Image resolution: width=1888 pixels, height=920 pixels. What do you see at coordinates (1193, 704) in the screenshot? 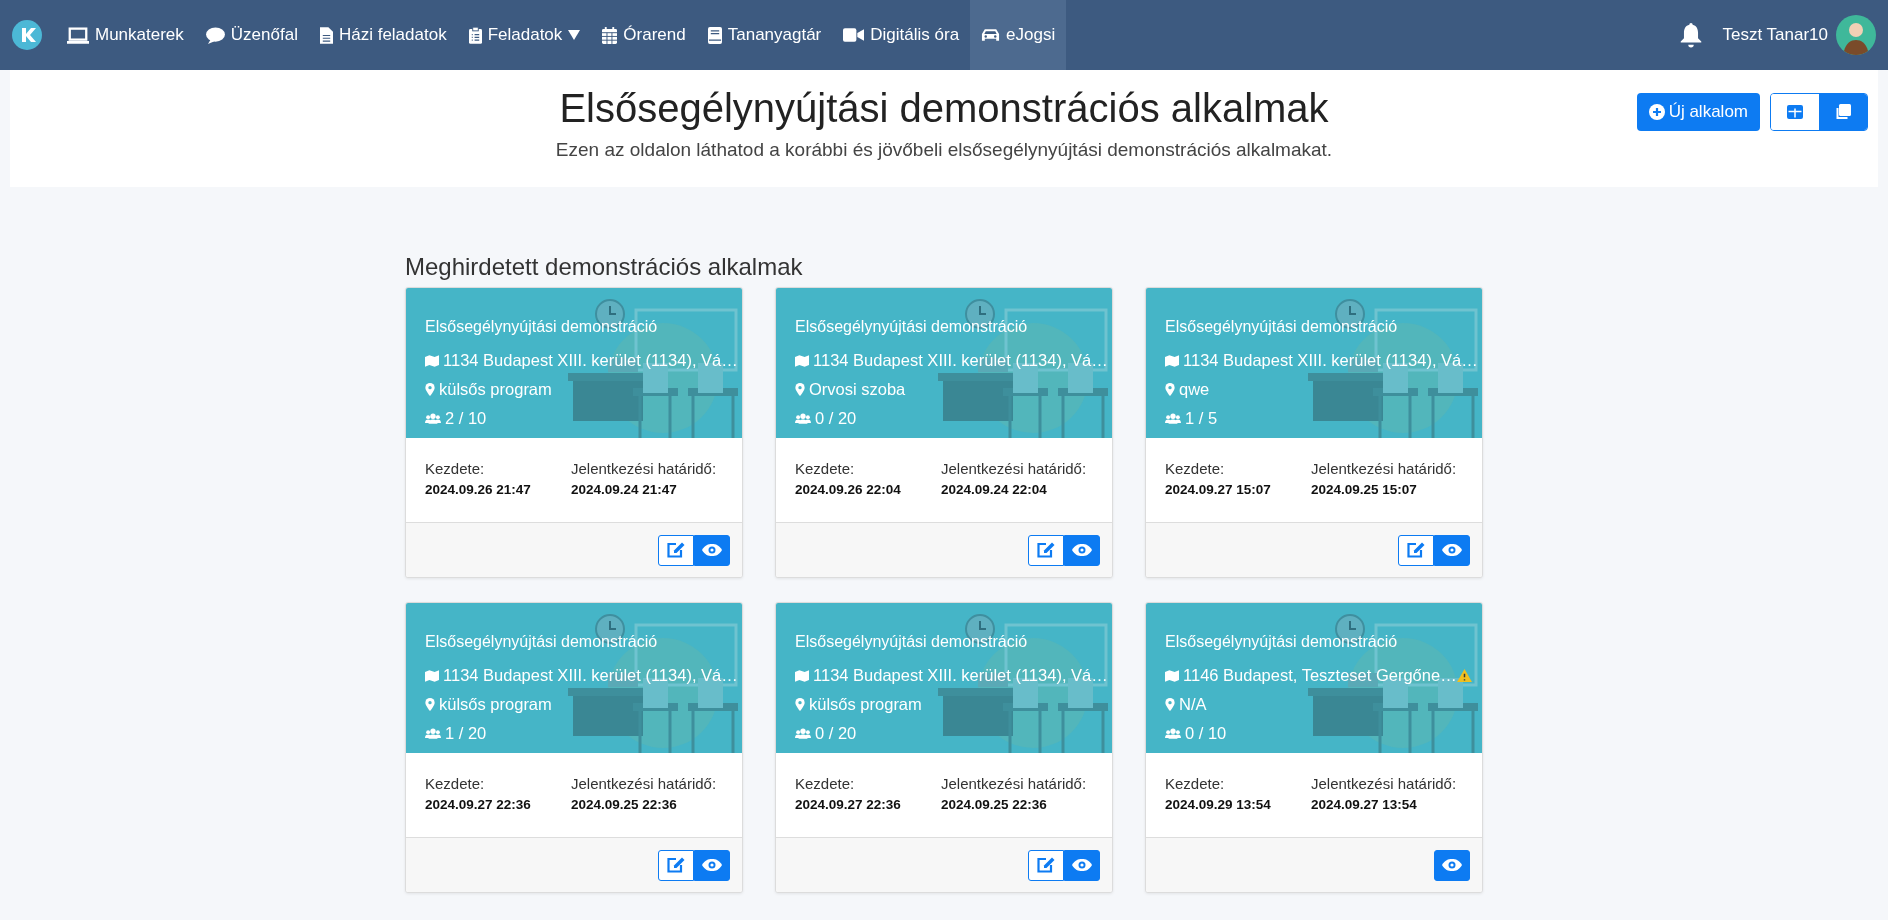
I see `place-text: N/A` at bounding box center [1193, 704].